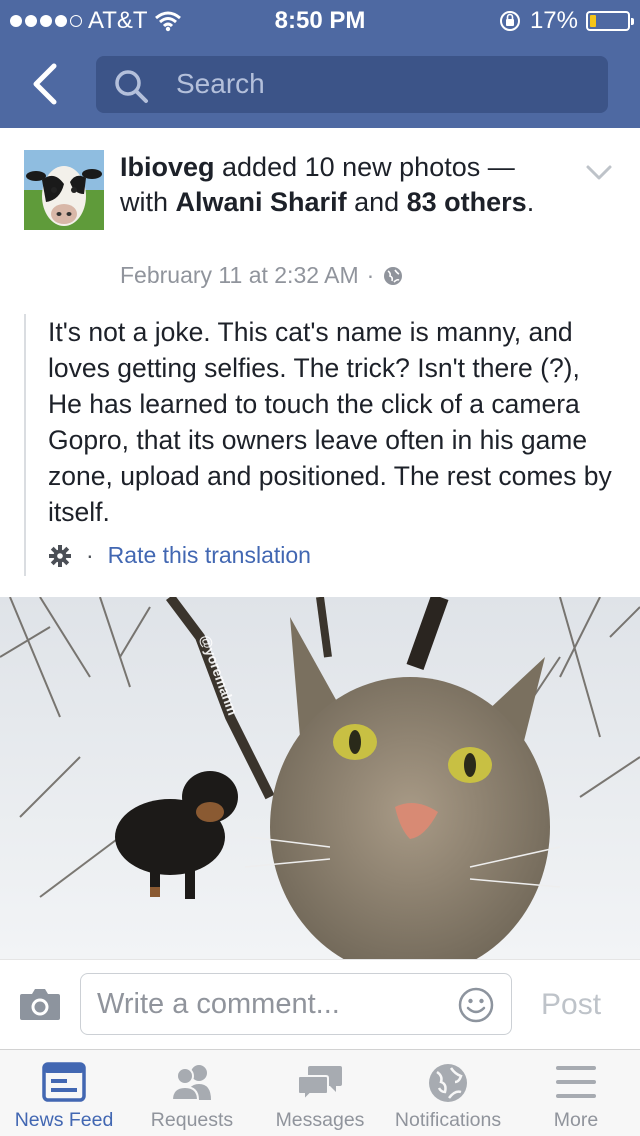 The width and height of the screenshot is (640, 1136). Describe the element at coordinates (319, 1084) in the screenshot. I see `messages-icon` at that location.